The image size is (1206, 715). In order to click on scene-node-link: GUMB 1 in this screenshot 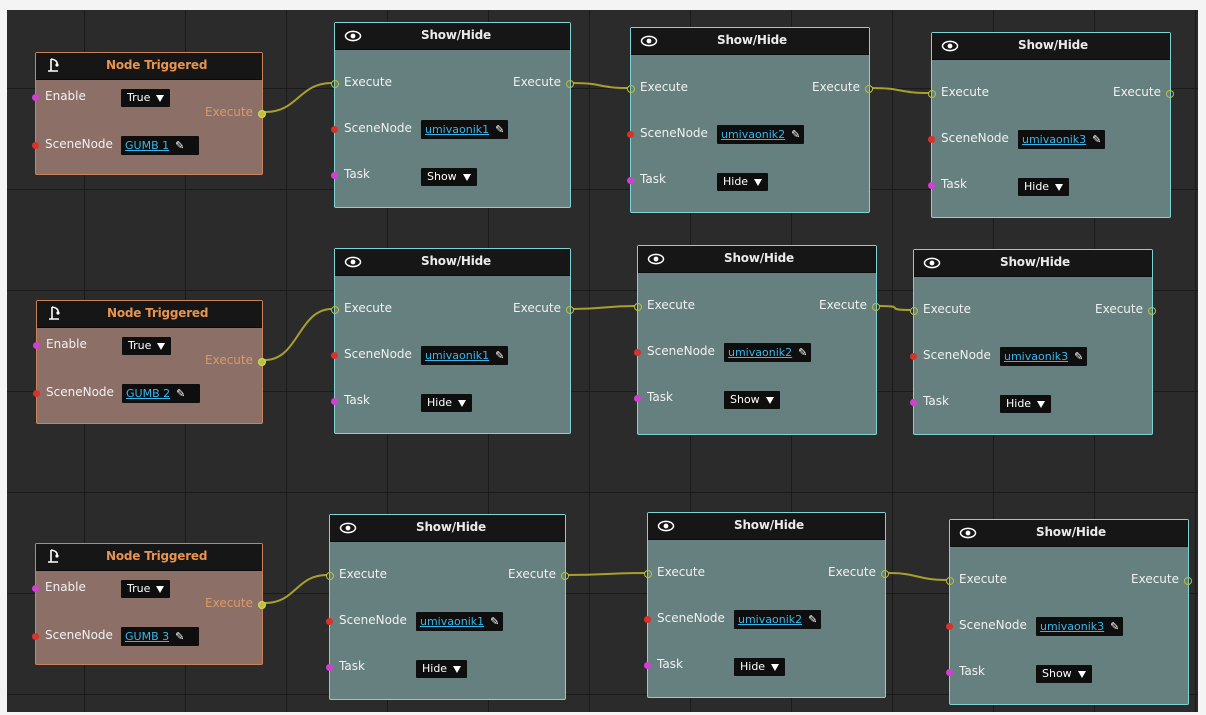, I will do `click(147, 145)`.